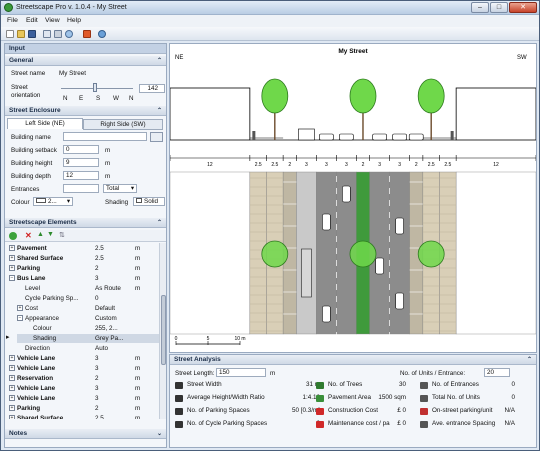 The width and height of the screenshot is (540, 451). Describe the element at coordinates (45, 123) in the screenshot. I see `tab-left-side: Left Side (NE)` at that location.